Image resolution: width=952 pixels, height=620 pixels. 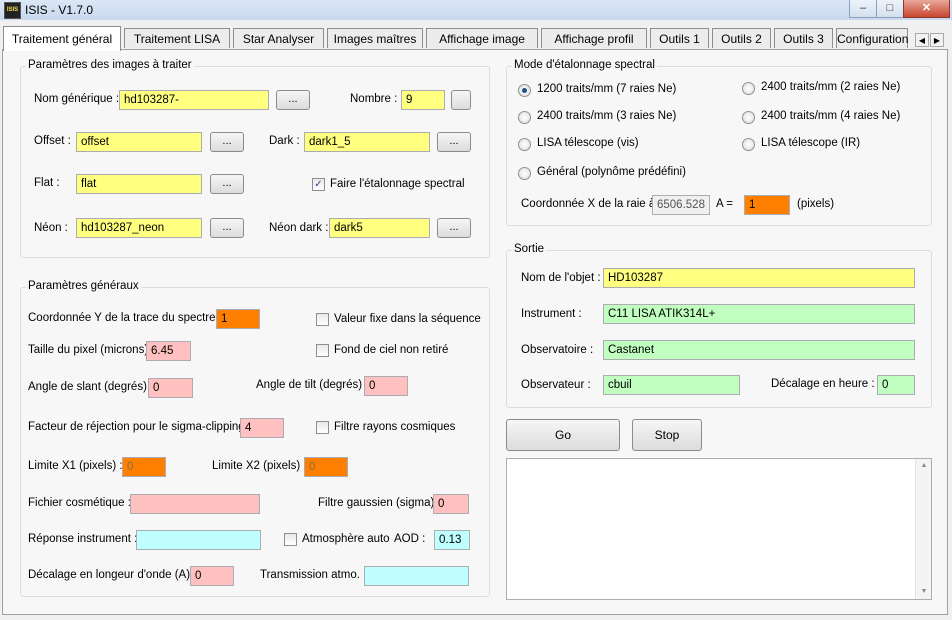 I want to click on etalonnage-checkbox: ✓, so click(x=318, y=184).